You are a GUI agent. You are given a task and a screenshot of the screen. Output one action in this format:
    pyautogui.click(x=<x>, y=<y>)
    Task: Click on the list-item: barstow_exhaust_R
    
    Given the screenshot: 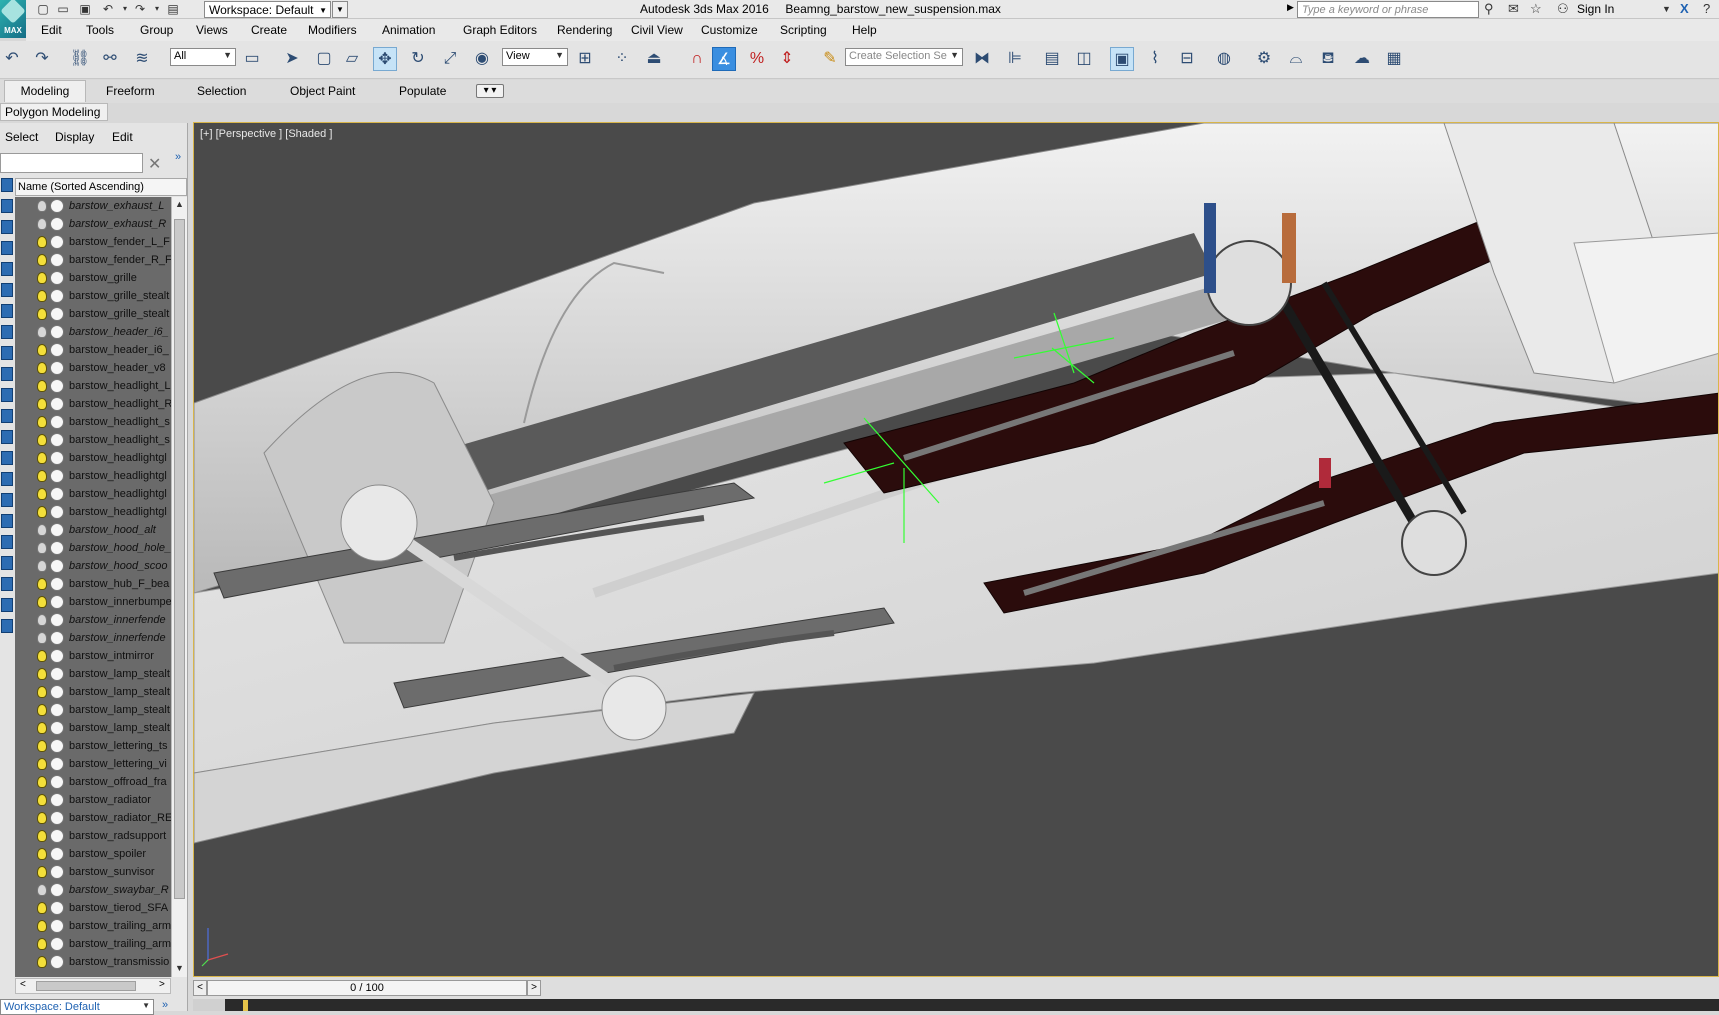 What is the action you would take?
    pyautogui.click(x=93, y=224)
    